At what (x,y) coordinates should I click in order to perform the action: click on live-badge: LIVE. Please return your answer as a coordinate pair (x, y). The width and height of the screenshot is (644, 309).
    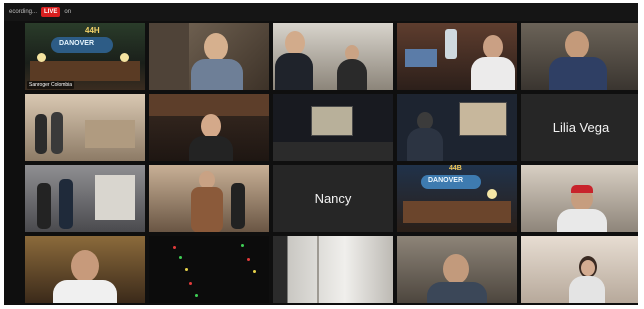
    Looking at the image, I should click on (51, 12).